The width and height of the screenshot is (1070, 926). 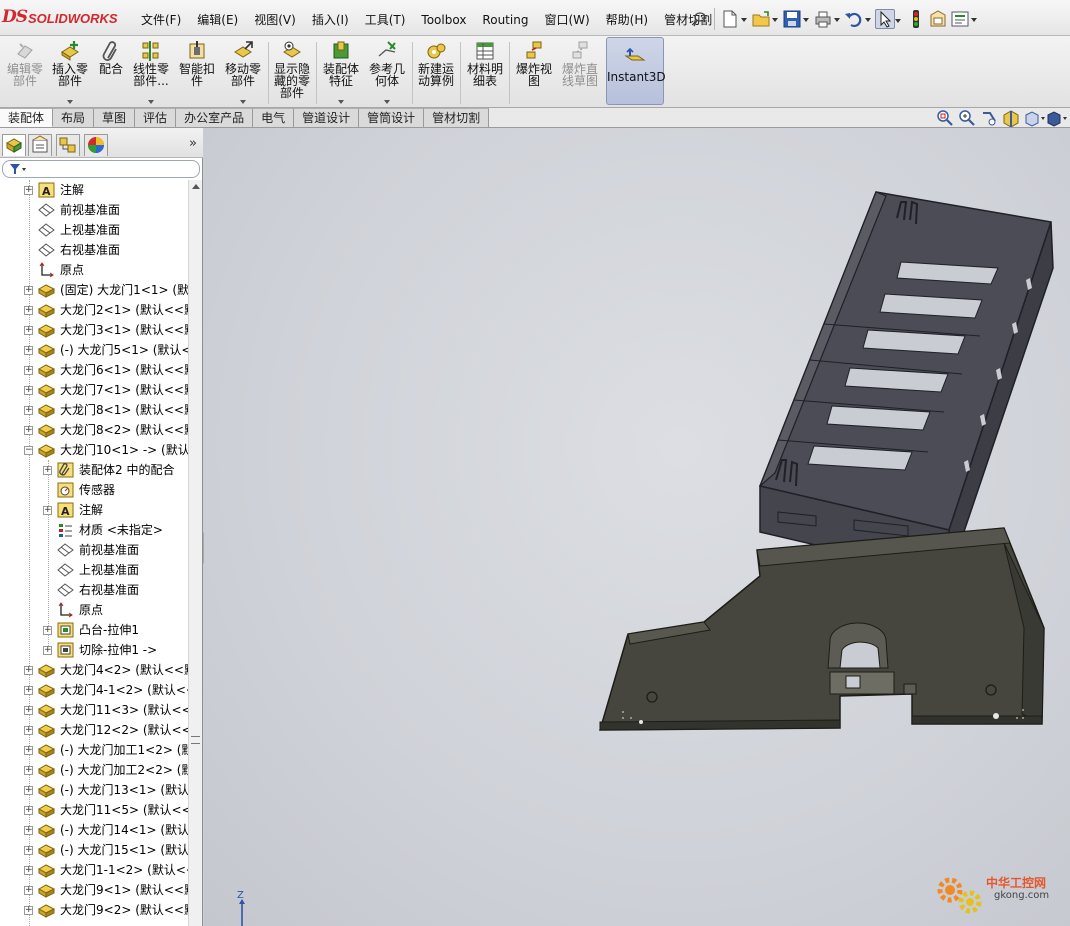 What do you see at coordinates (96, 145) in the screenshot?
I see `display-manager-icon` at bounding box center [96, 145].